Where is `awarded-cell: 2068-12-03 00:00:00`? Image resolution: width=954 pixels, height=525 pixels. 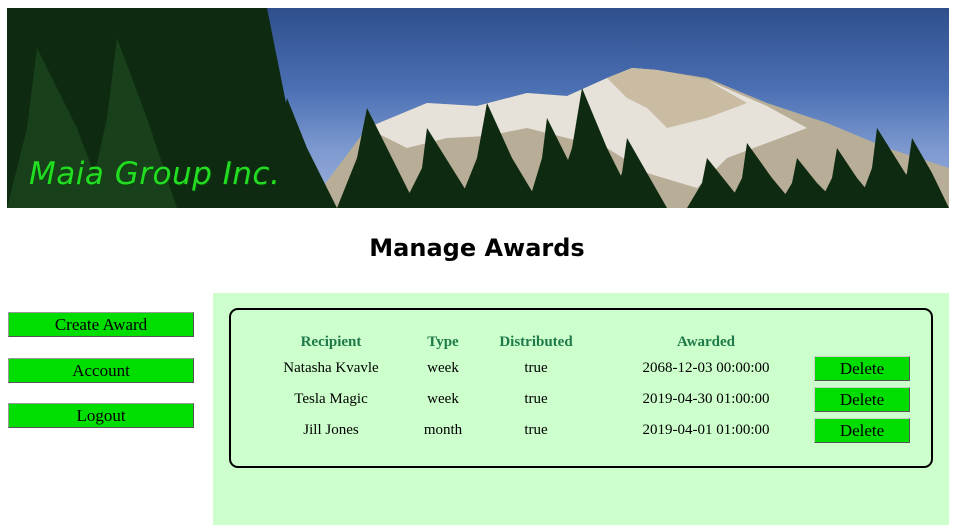 awarded-cell: 2068-12-03 00:00:00 is located at coordinates (706, 368).